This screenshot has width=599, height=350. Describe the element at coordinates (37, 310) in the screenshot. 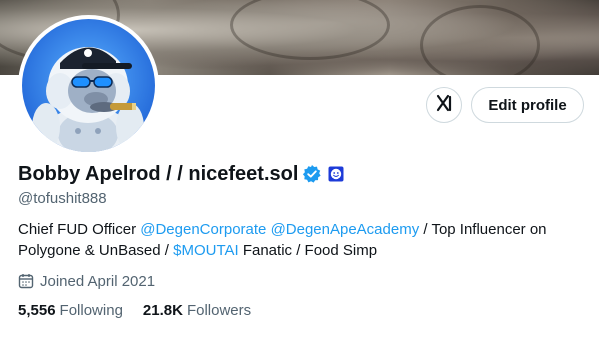

I see `following-count: 5,556` at that location.